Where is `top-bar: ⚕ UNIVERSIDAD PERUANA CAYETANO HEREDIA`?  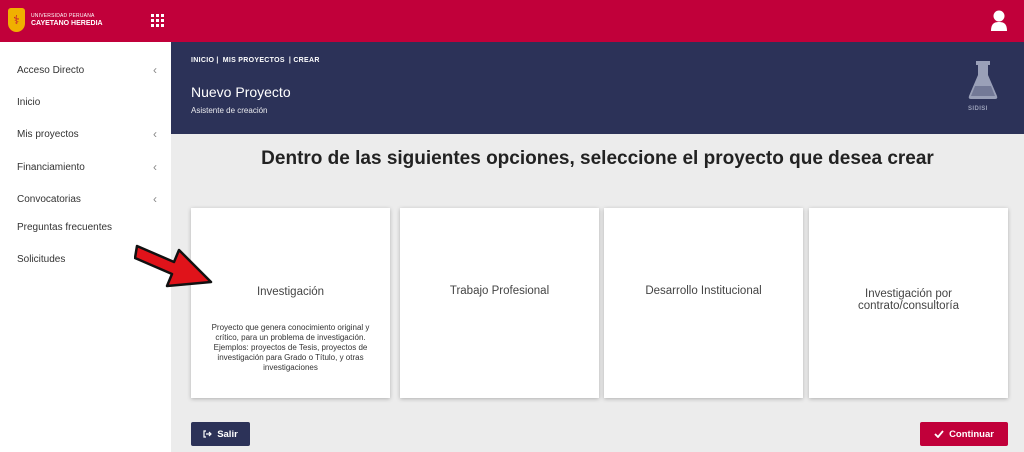
top-bar: ⚕ UNIVERSIDAD PERUANA CAYETANO HEREDIA is located at coordinates (512, 21).